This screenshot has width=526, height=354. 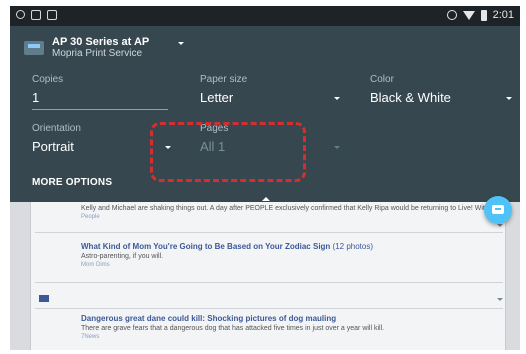 I want to click on article-2-photo-count: (12 photos), so click(x=353, y=246).